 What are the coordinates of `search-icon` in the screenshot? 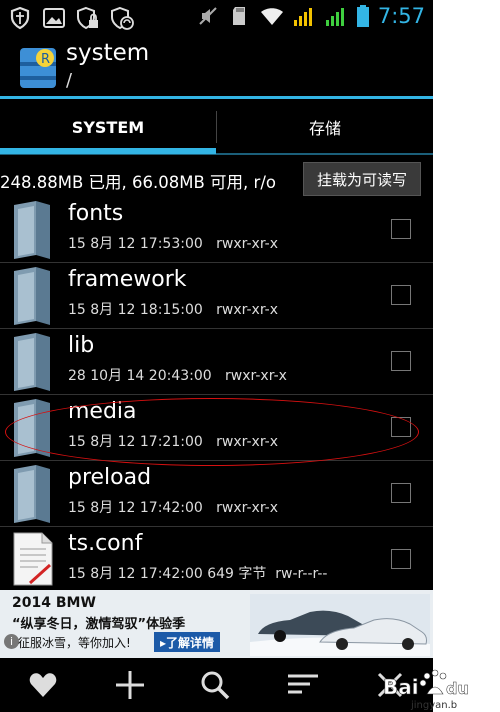 It's located at (215, 685).